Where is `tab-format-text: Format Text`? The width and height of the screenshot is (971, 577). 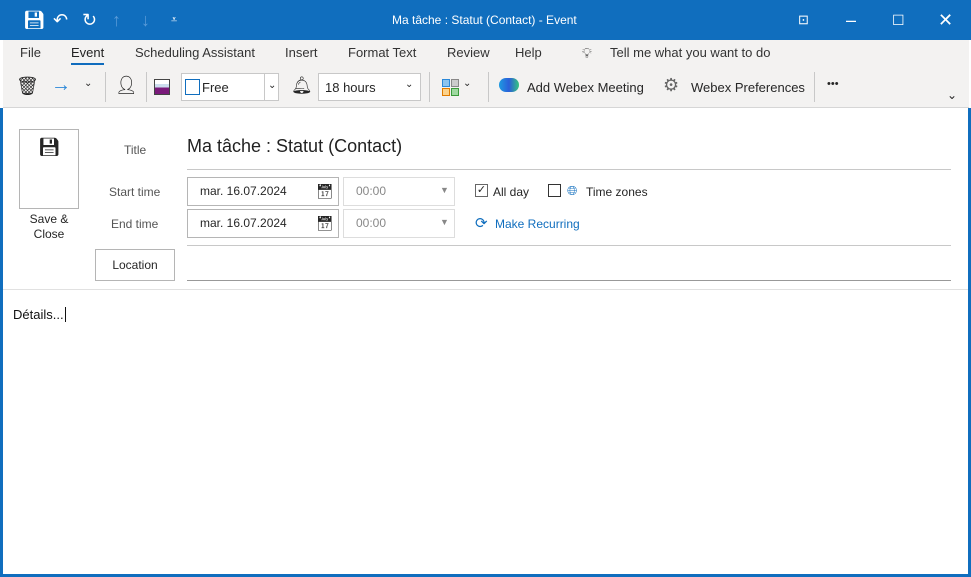
tab-format-text: Format Text is located at coordinates (382, 52).